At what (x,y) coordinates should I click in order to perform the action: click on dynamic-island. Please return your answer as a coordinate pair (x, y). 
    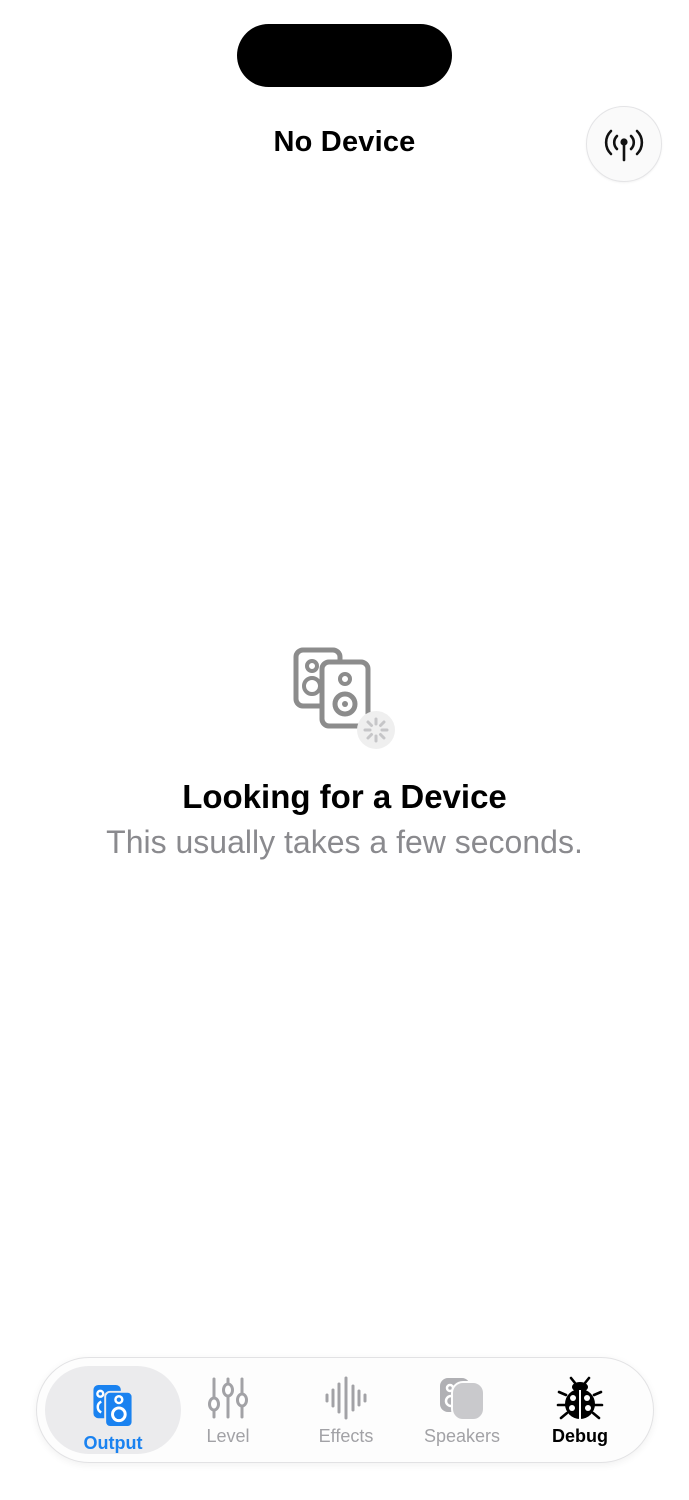
    Looking at the image, I should click on (344, 55).